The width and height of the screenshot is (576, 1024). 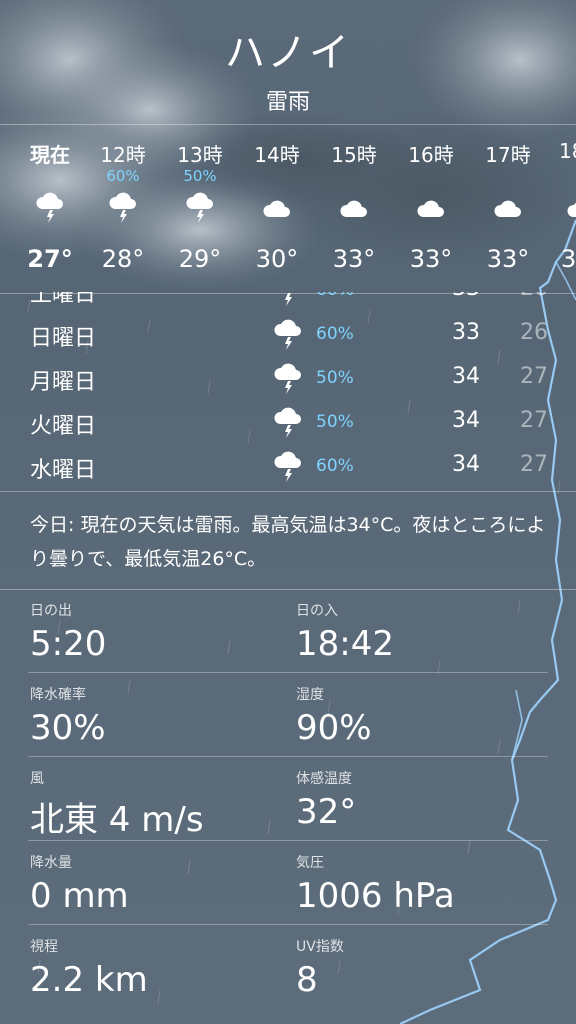 I want to click on hourly-item: 16時 33°, so click(x=431, y=209).